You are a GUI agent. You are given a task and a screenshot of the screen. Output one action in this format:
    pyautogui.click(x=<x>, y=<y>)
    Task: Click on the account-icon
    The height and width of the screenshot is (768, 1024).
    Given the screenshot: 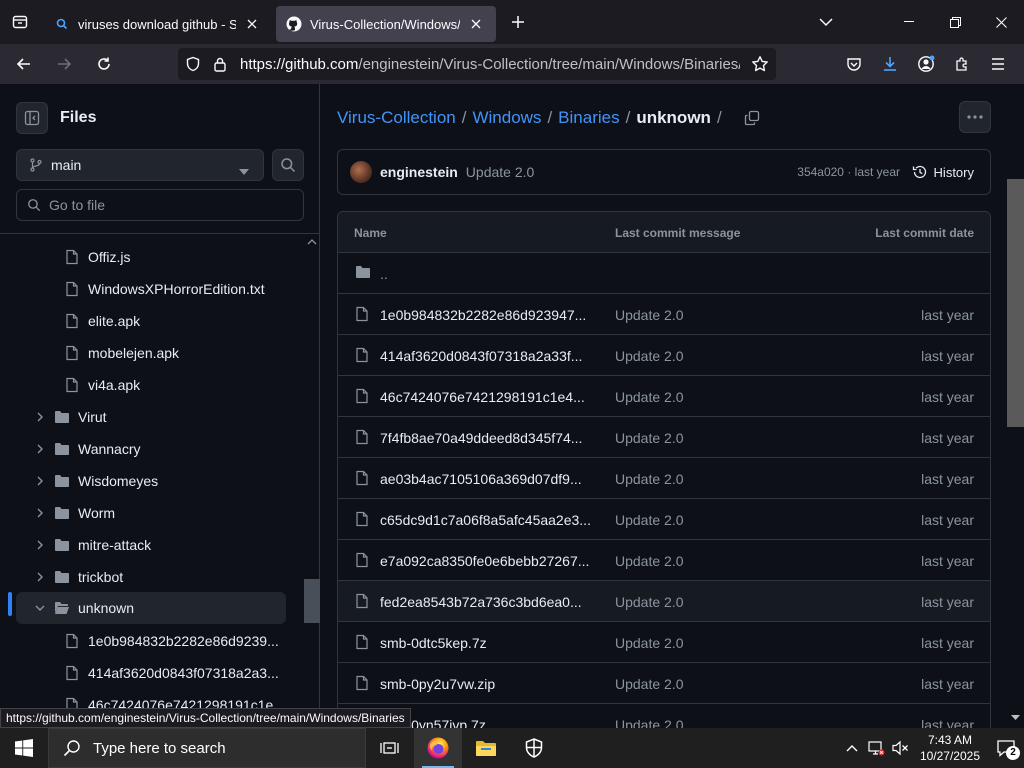 What is the action you would take?
    pyautogui.click(x=926, y=64)
    